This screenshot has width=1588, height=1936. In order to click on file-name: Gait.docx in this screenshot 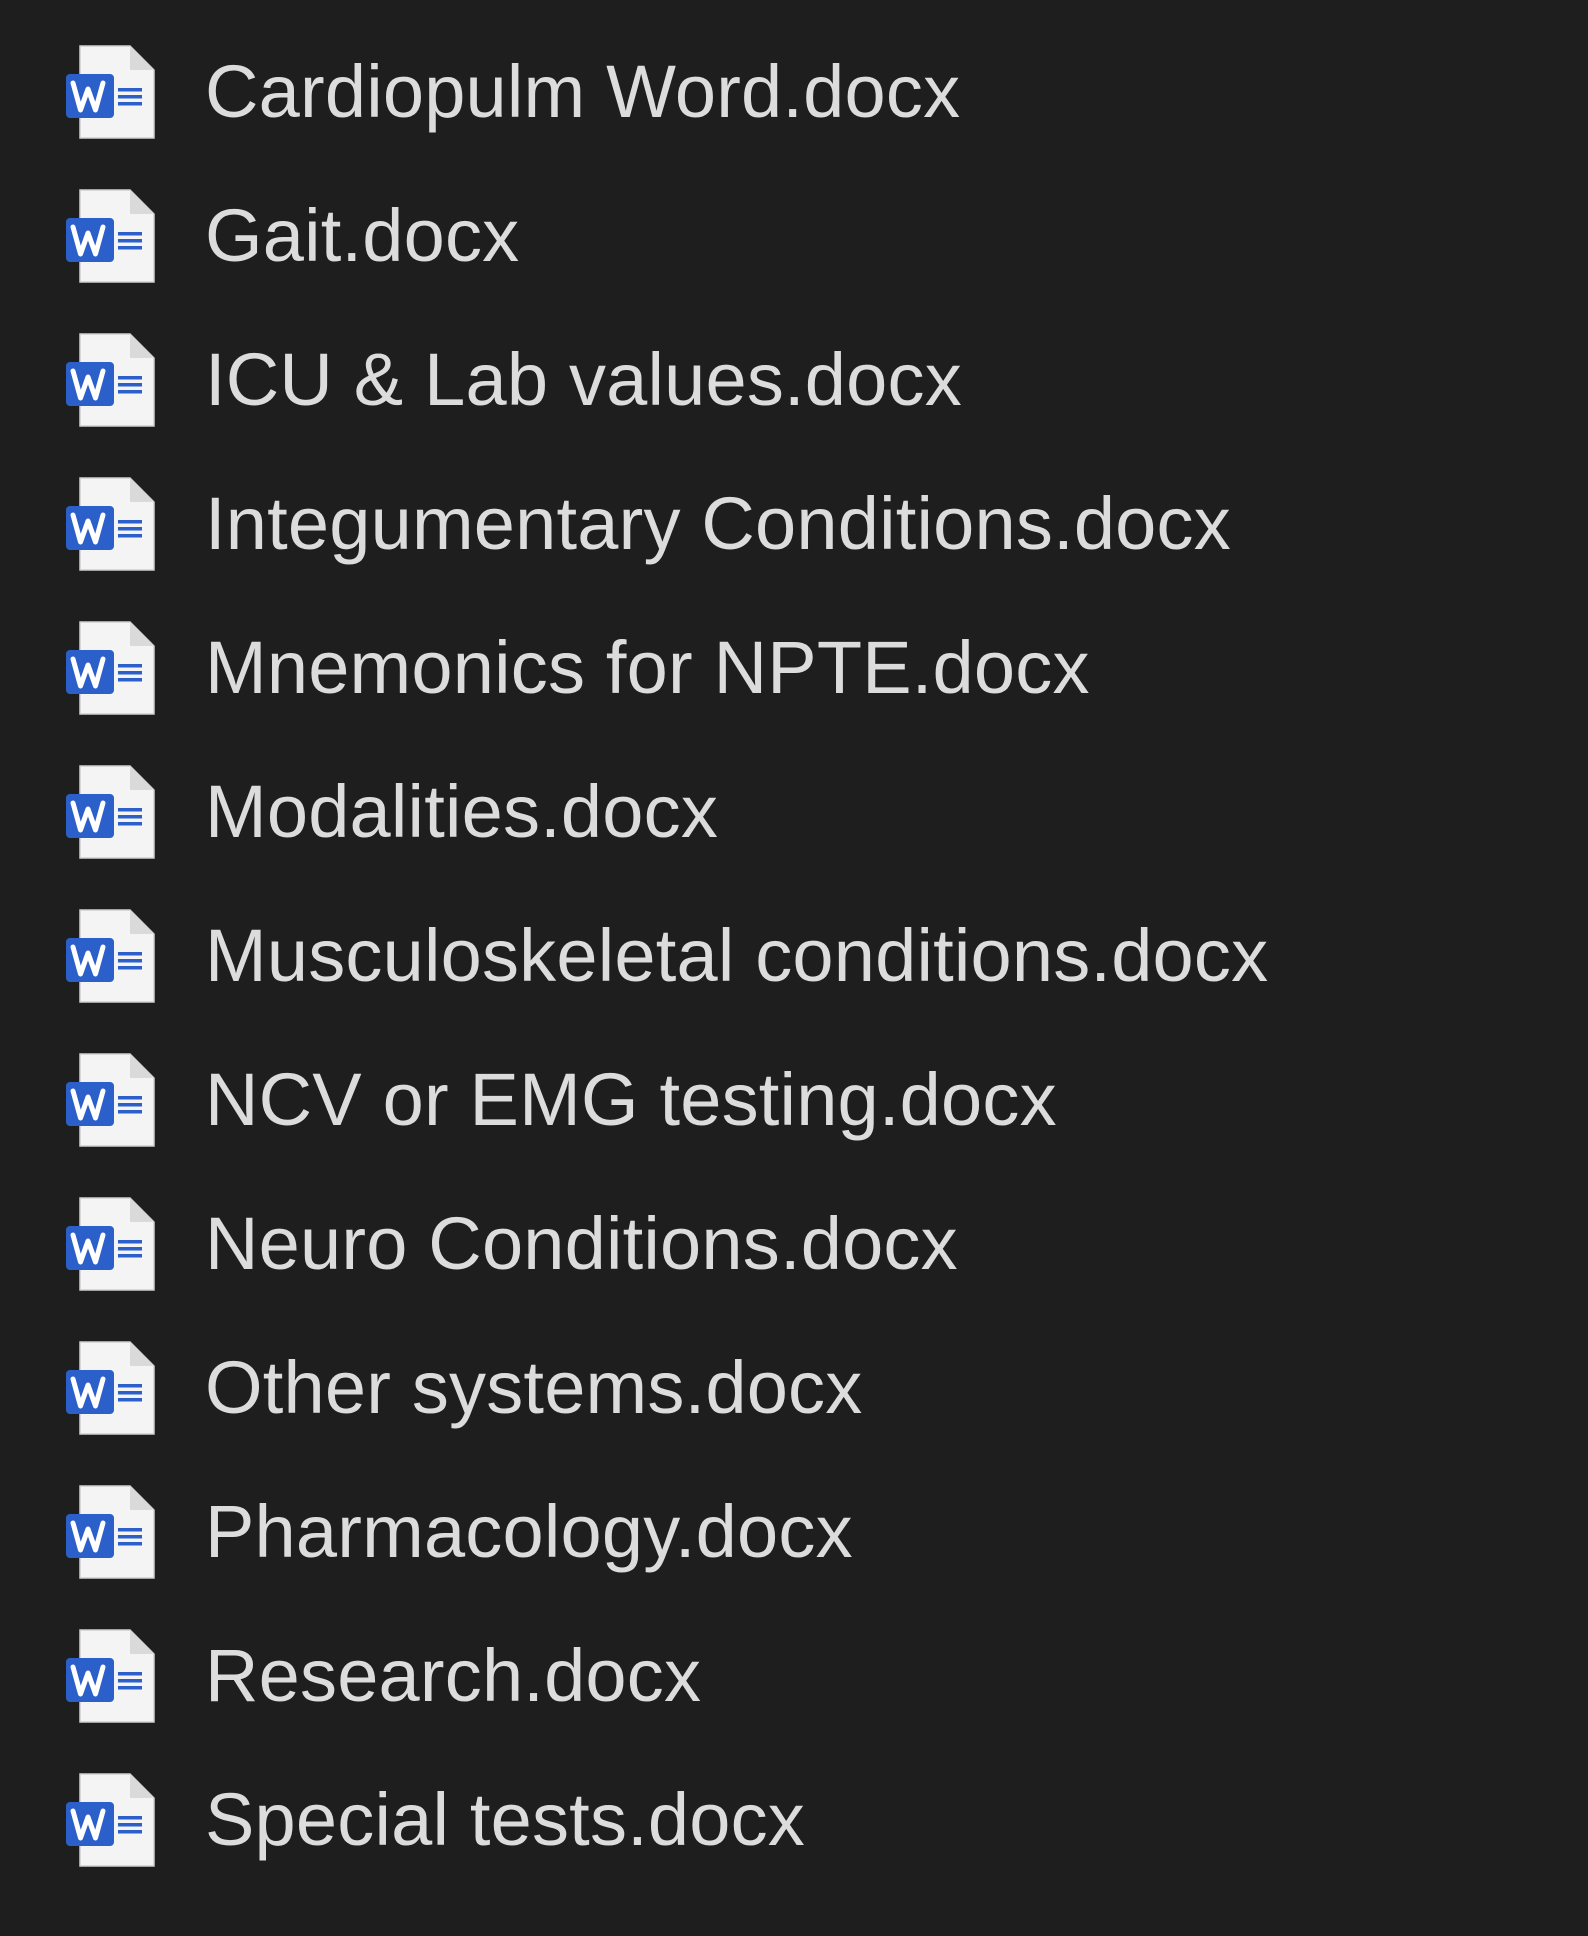, I will do `click(362, 235)`.